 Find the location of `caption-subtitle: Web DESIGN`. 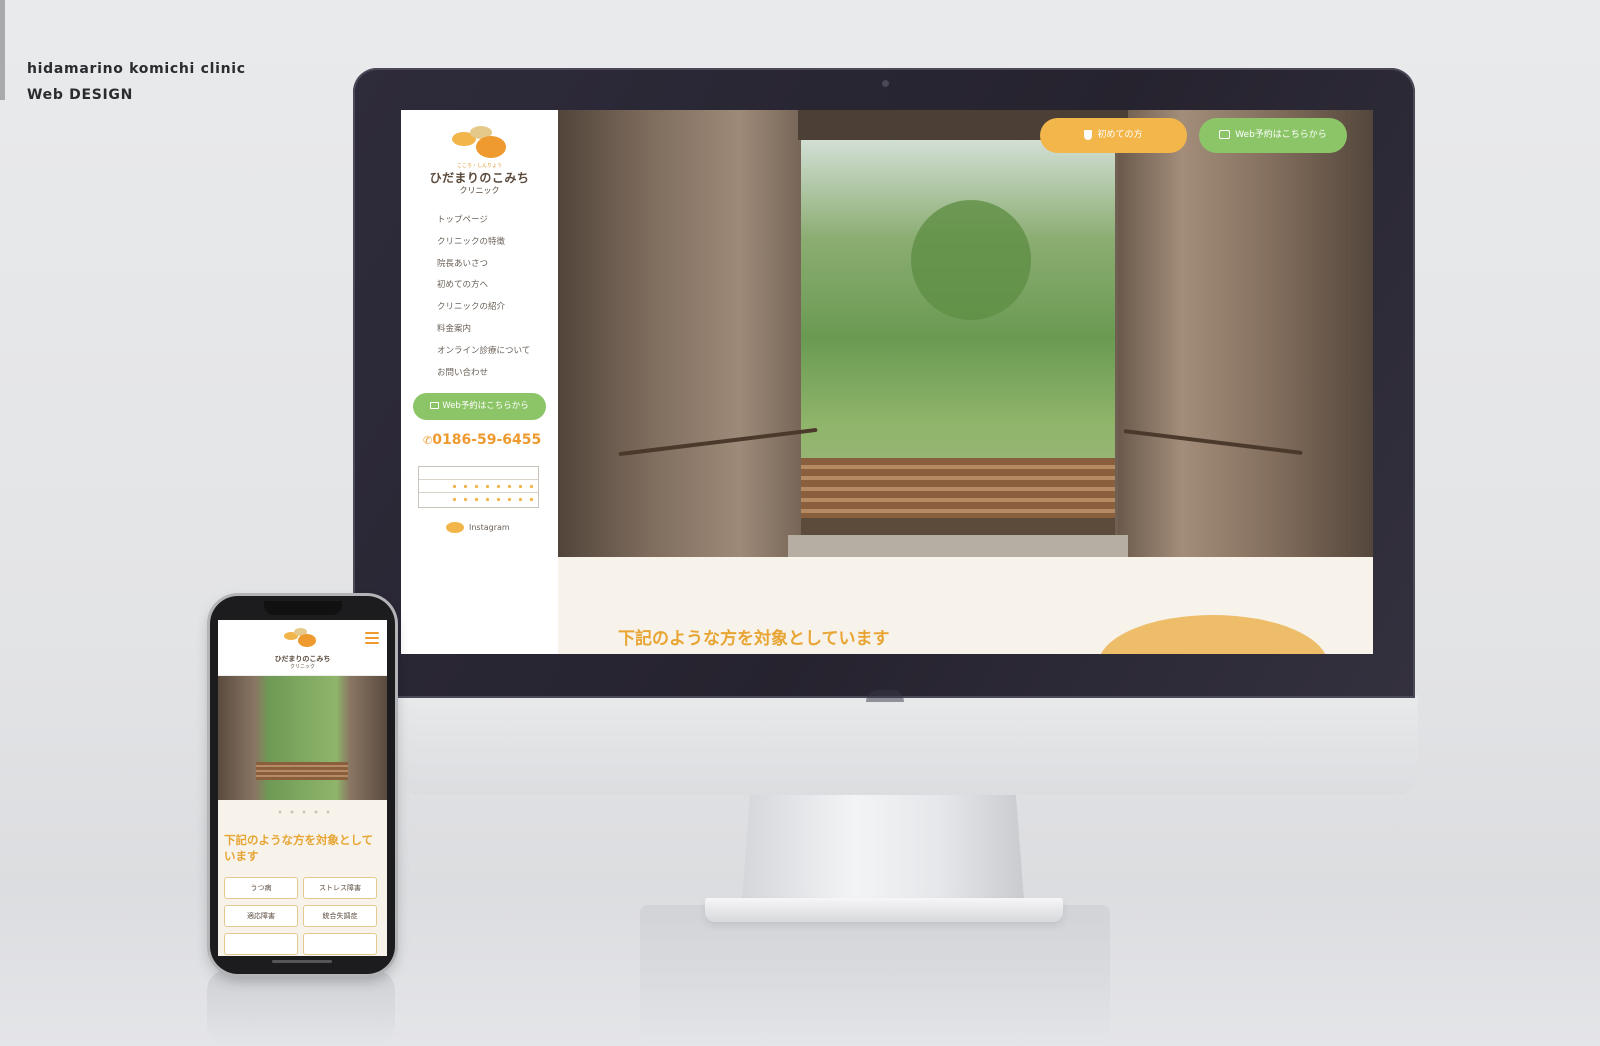

caption-subtitle: Web DESIGN is located at coordinates (80, 95).